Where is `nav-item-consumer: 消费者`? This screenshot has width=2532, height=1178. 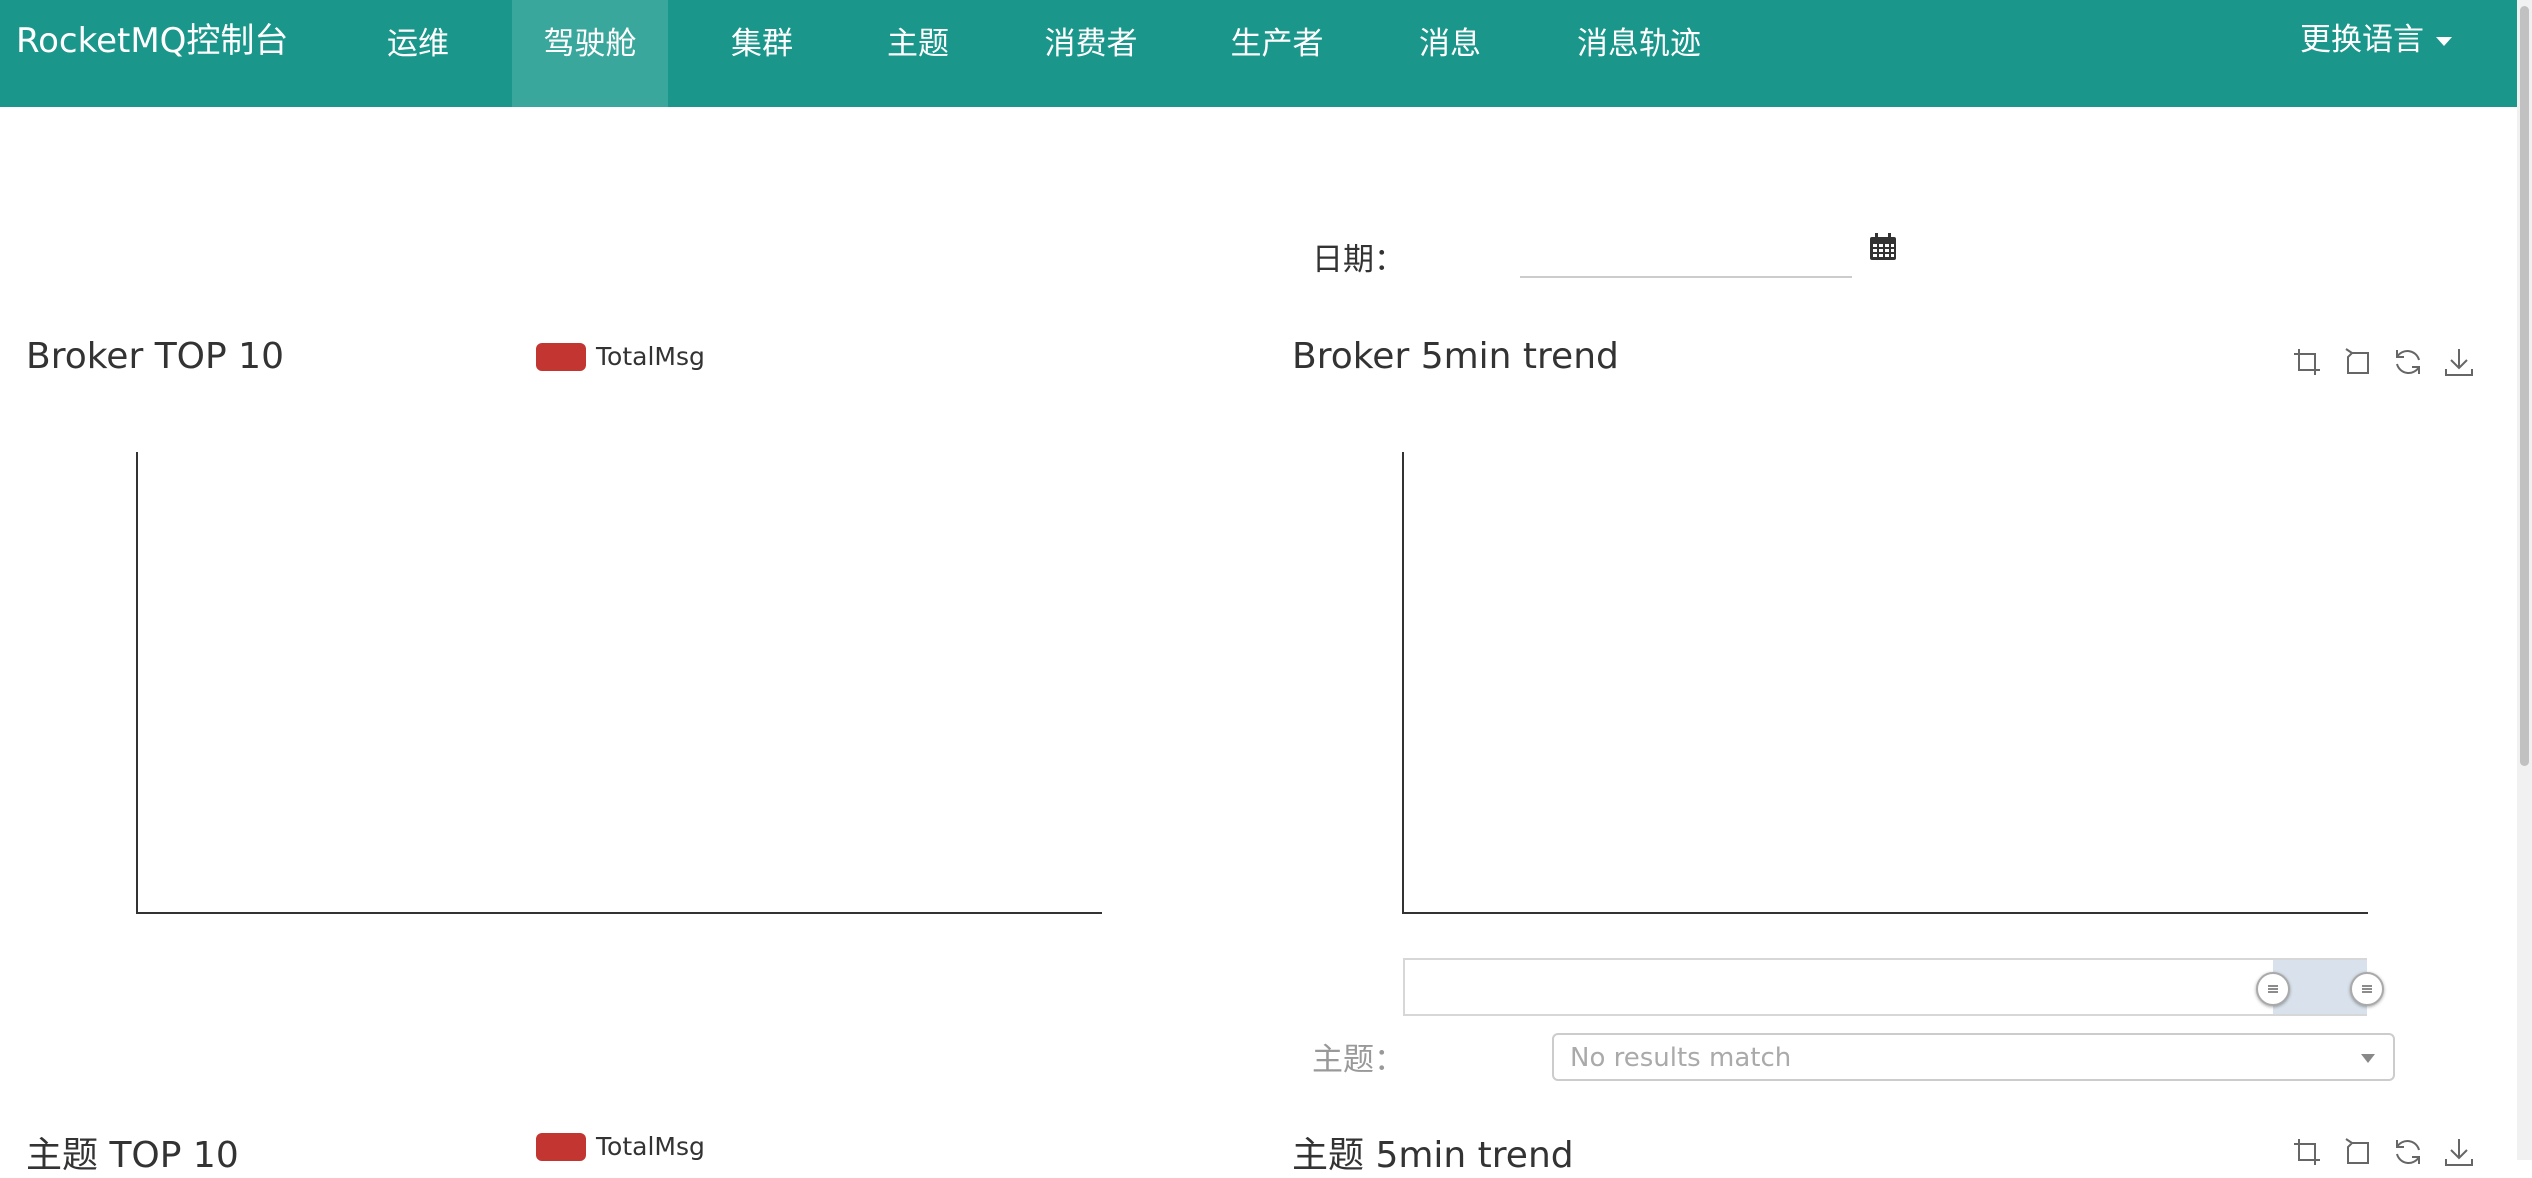 nav-item-consumer: 消费者 is located at coordinates (1091, 53).